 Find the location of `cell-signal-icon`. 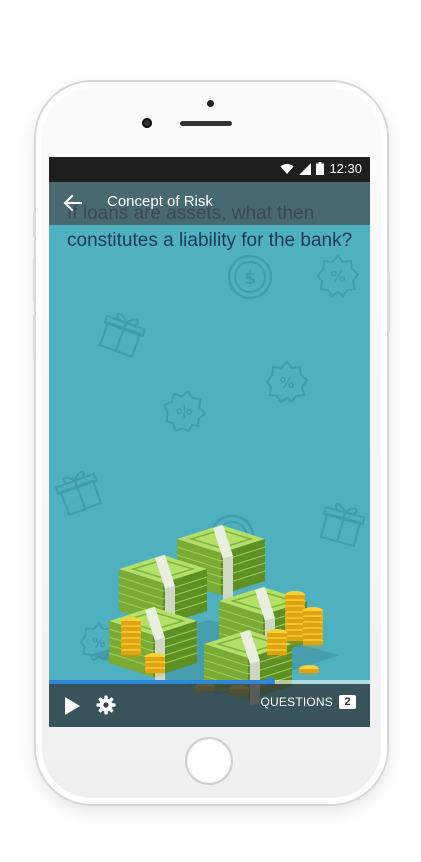

cell-signal-icon is located at coordinates (305, 168).